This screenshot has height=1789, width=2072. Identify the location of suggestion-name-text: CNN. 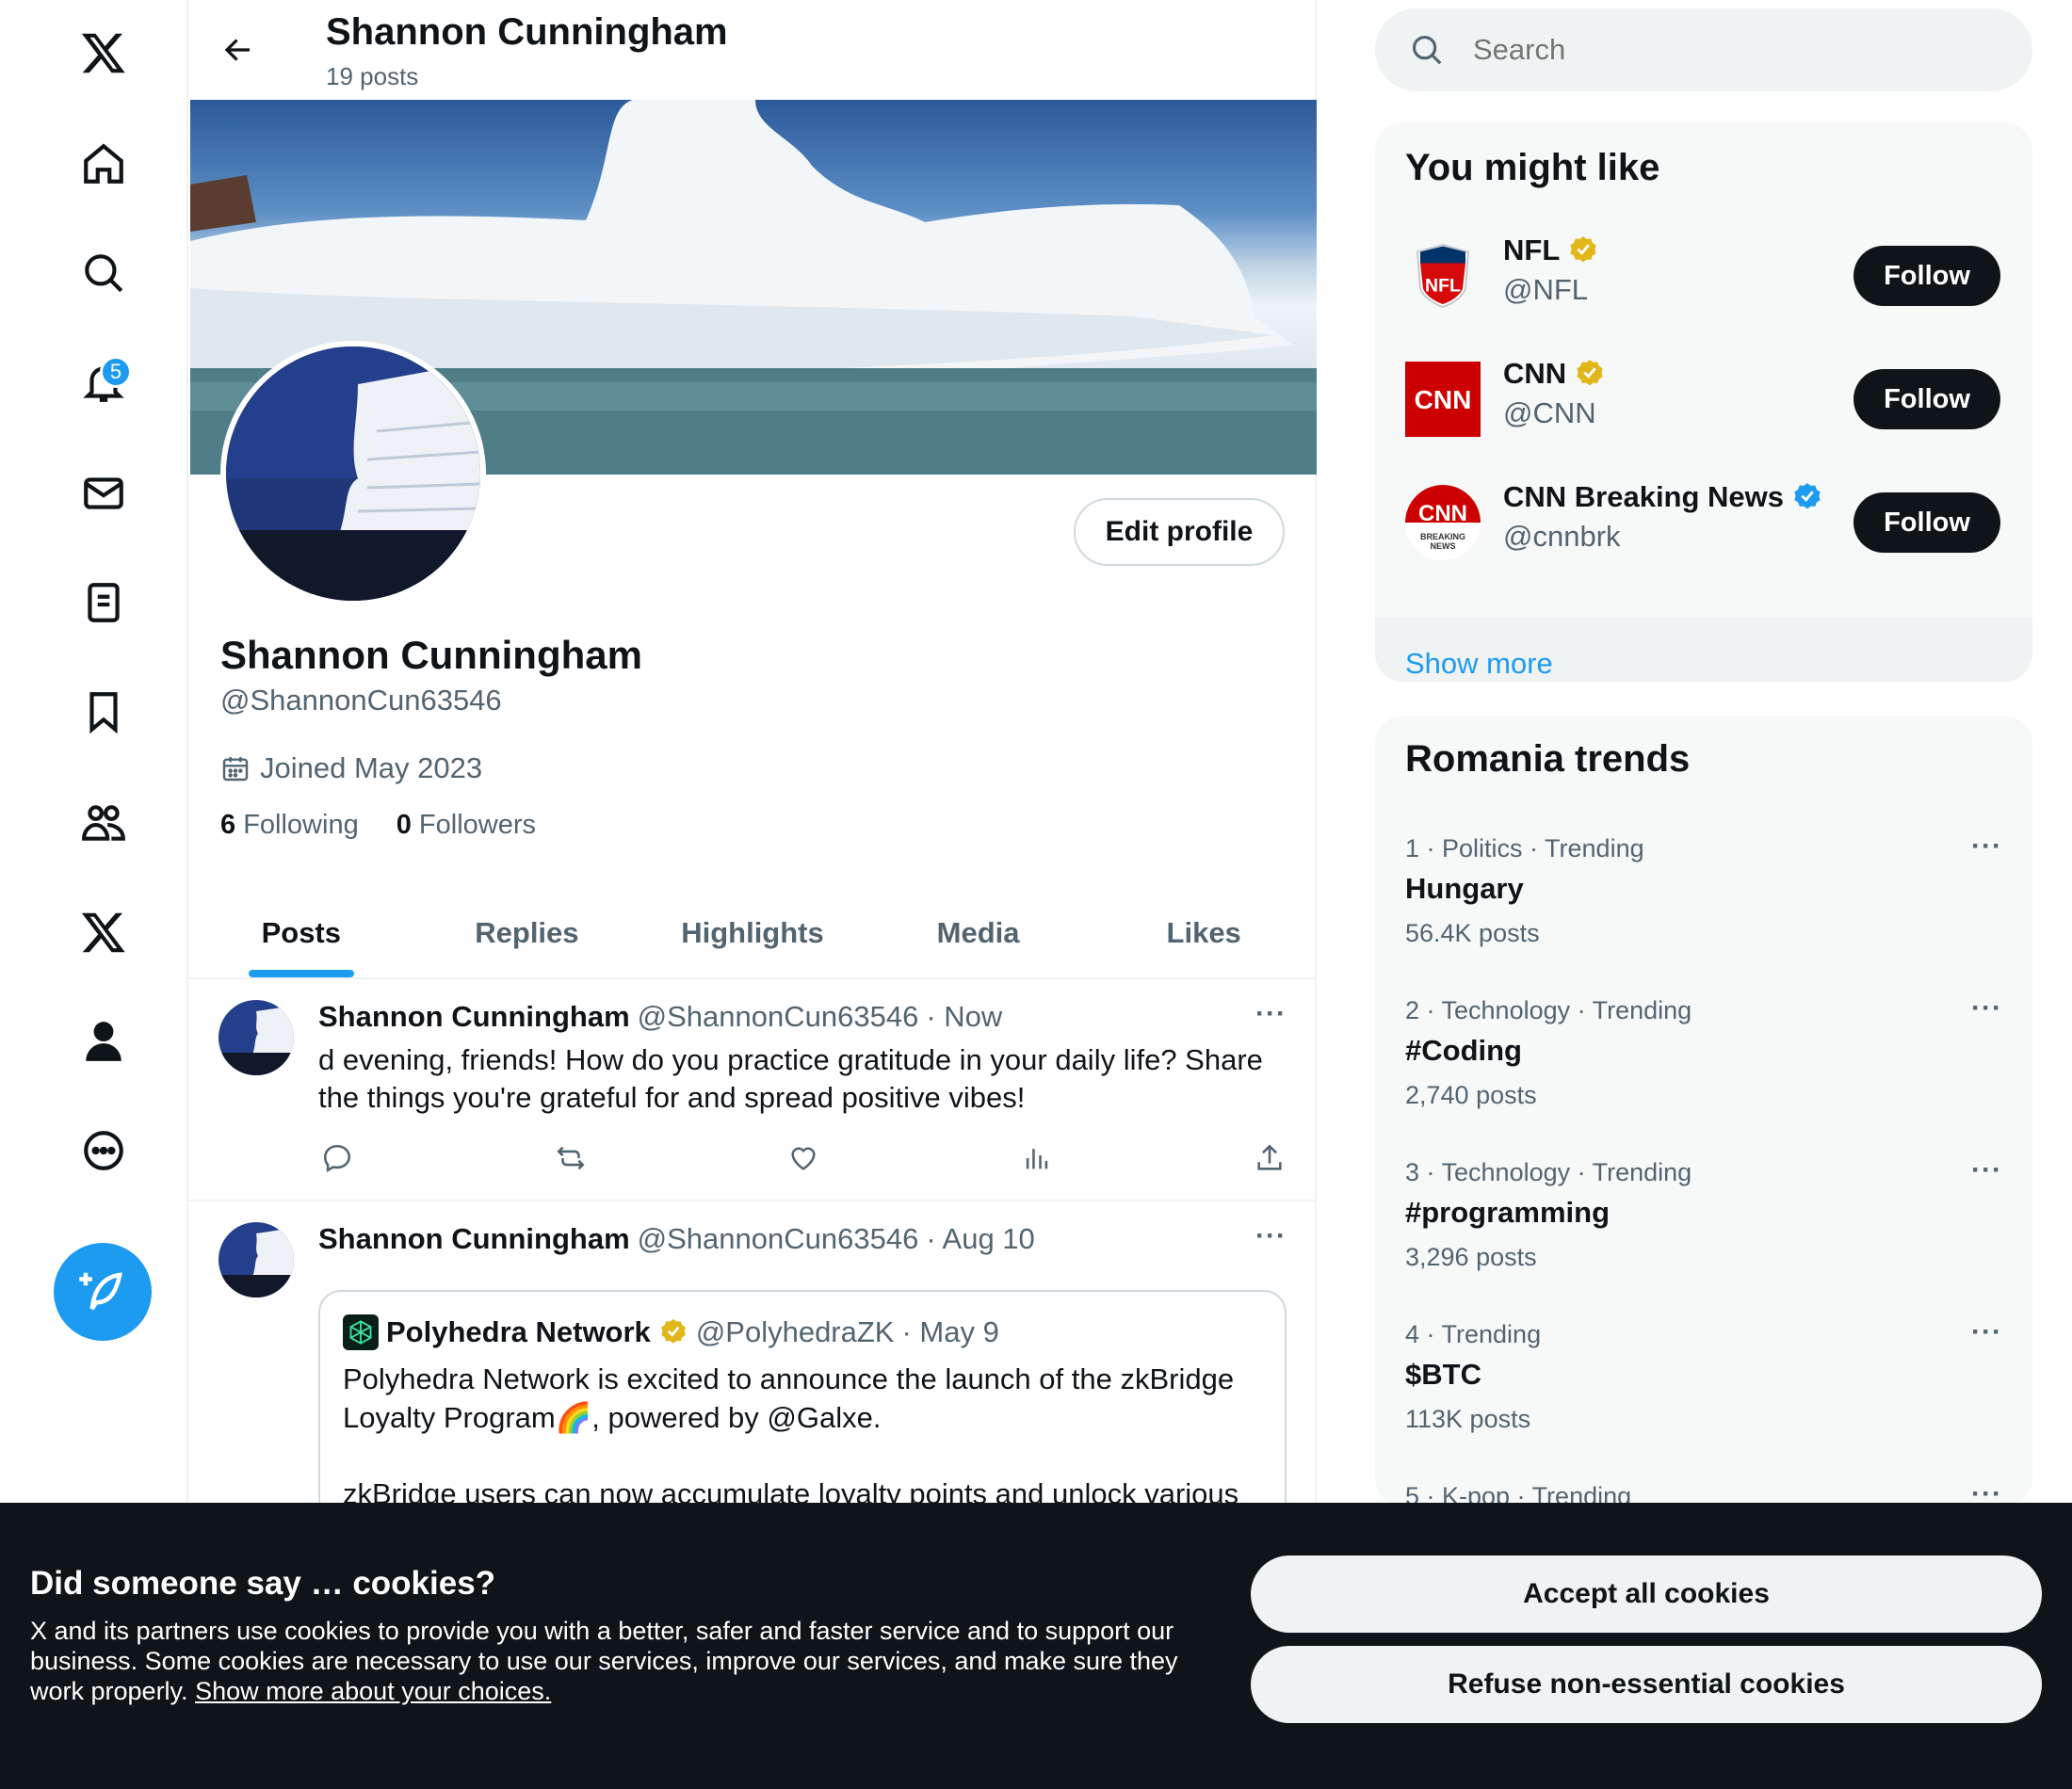
(1535, 373).